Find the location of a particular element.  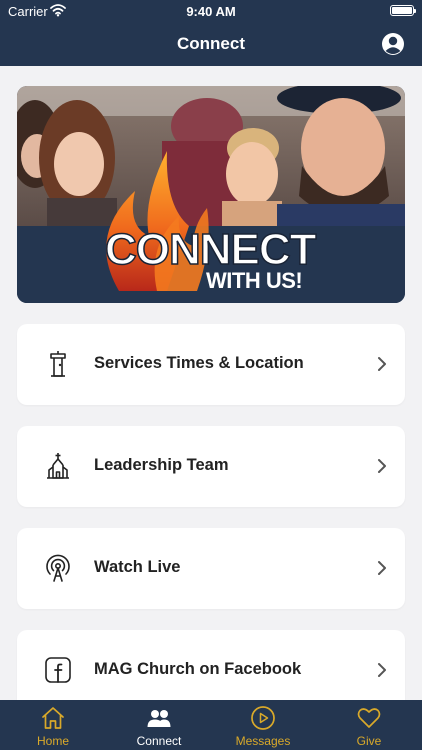

tab-label: Home is located at coordinates (52, 741).